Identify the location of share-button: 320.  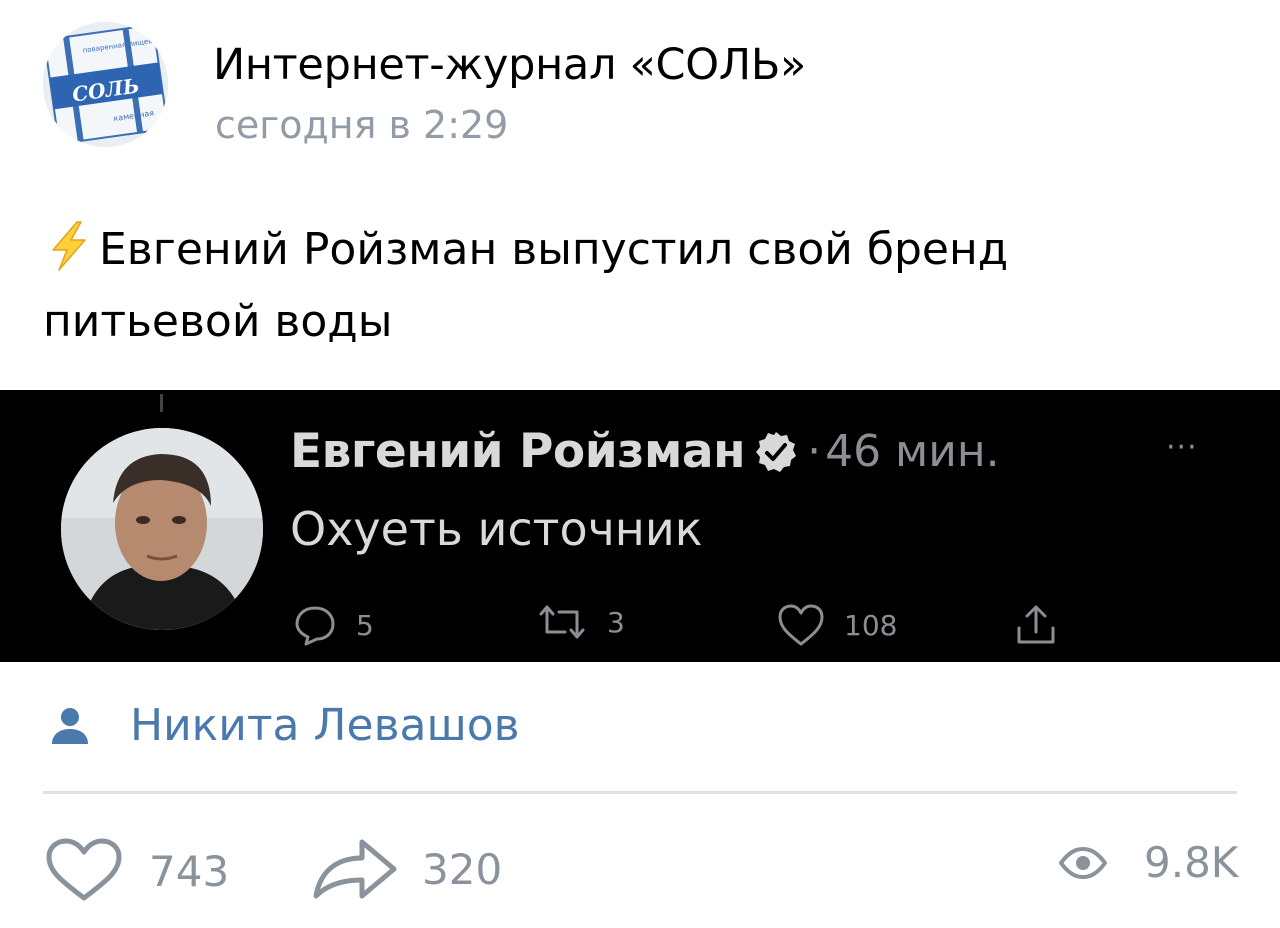
(407, 869).